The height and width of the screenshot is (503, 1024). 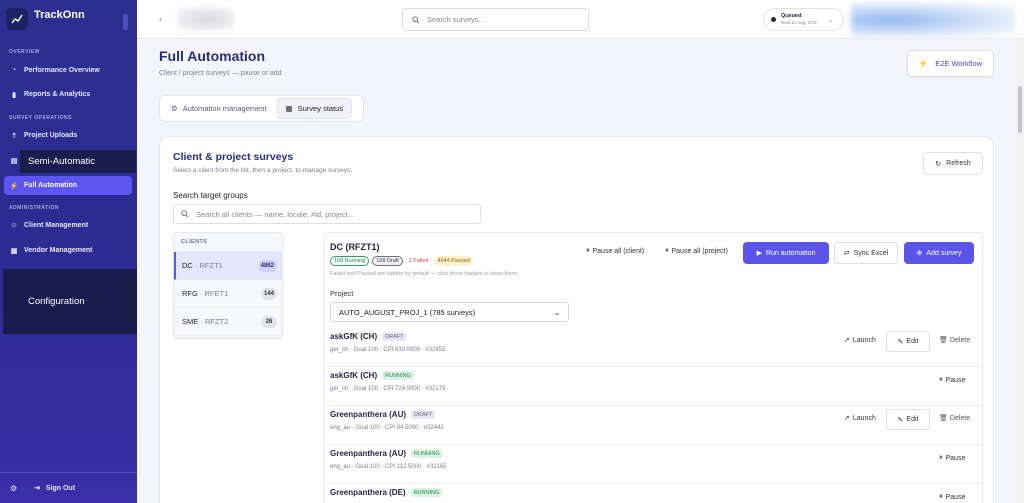 I want to click on nav-semi-automatic: ▤, so click(x=11, y=160).